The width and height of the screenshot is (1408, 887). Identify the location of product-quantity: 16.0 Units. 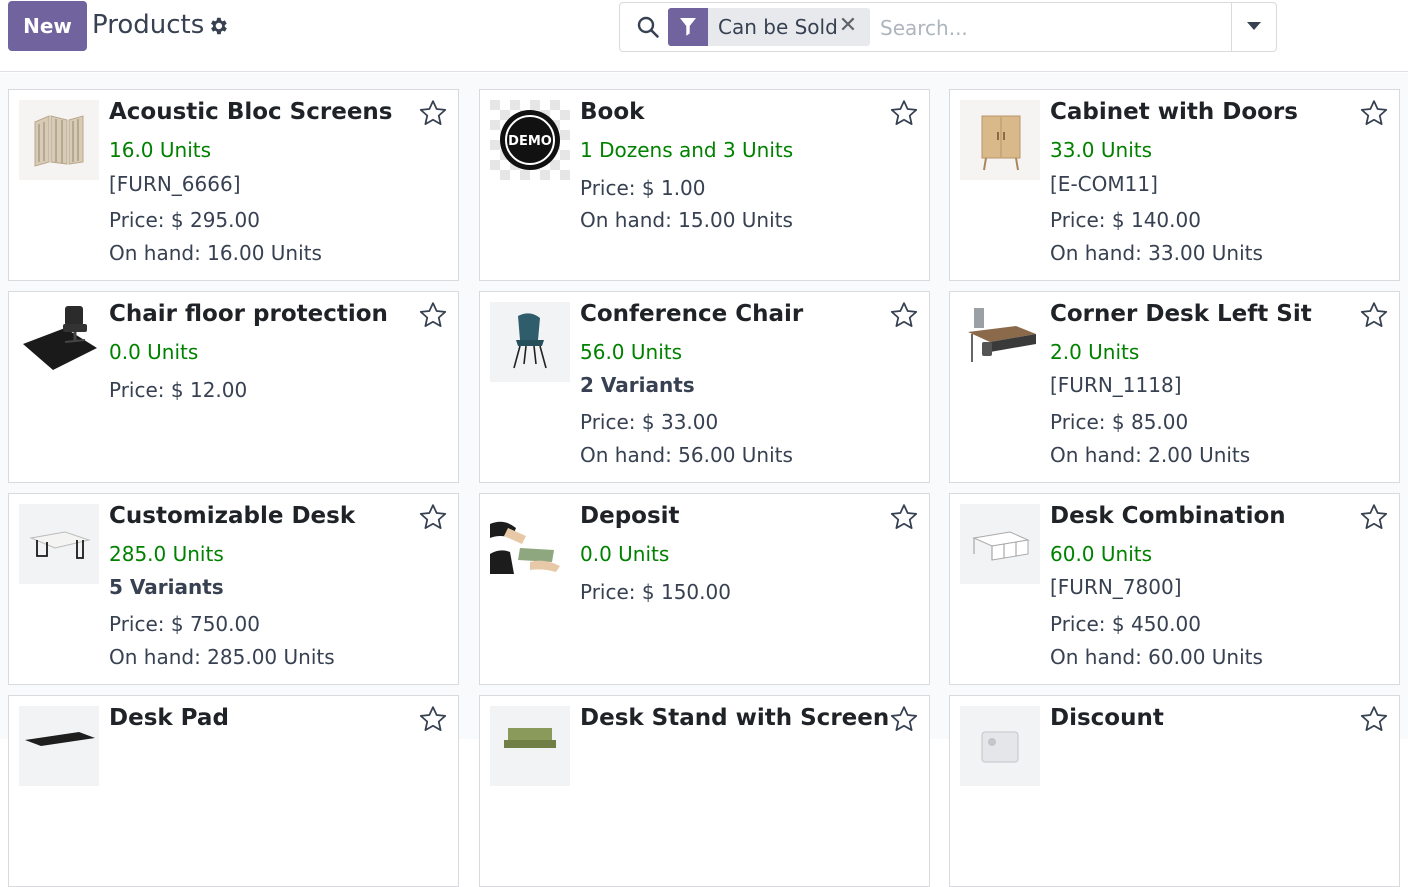
(160, 150).